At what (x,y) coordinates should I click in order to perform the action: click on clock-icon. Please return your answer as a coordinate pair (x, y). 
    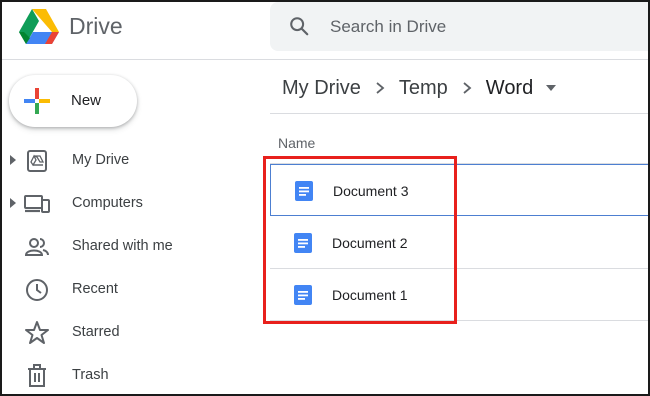
    Looking at the image, I should click on (37, 290).